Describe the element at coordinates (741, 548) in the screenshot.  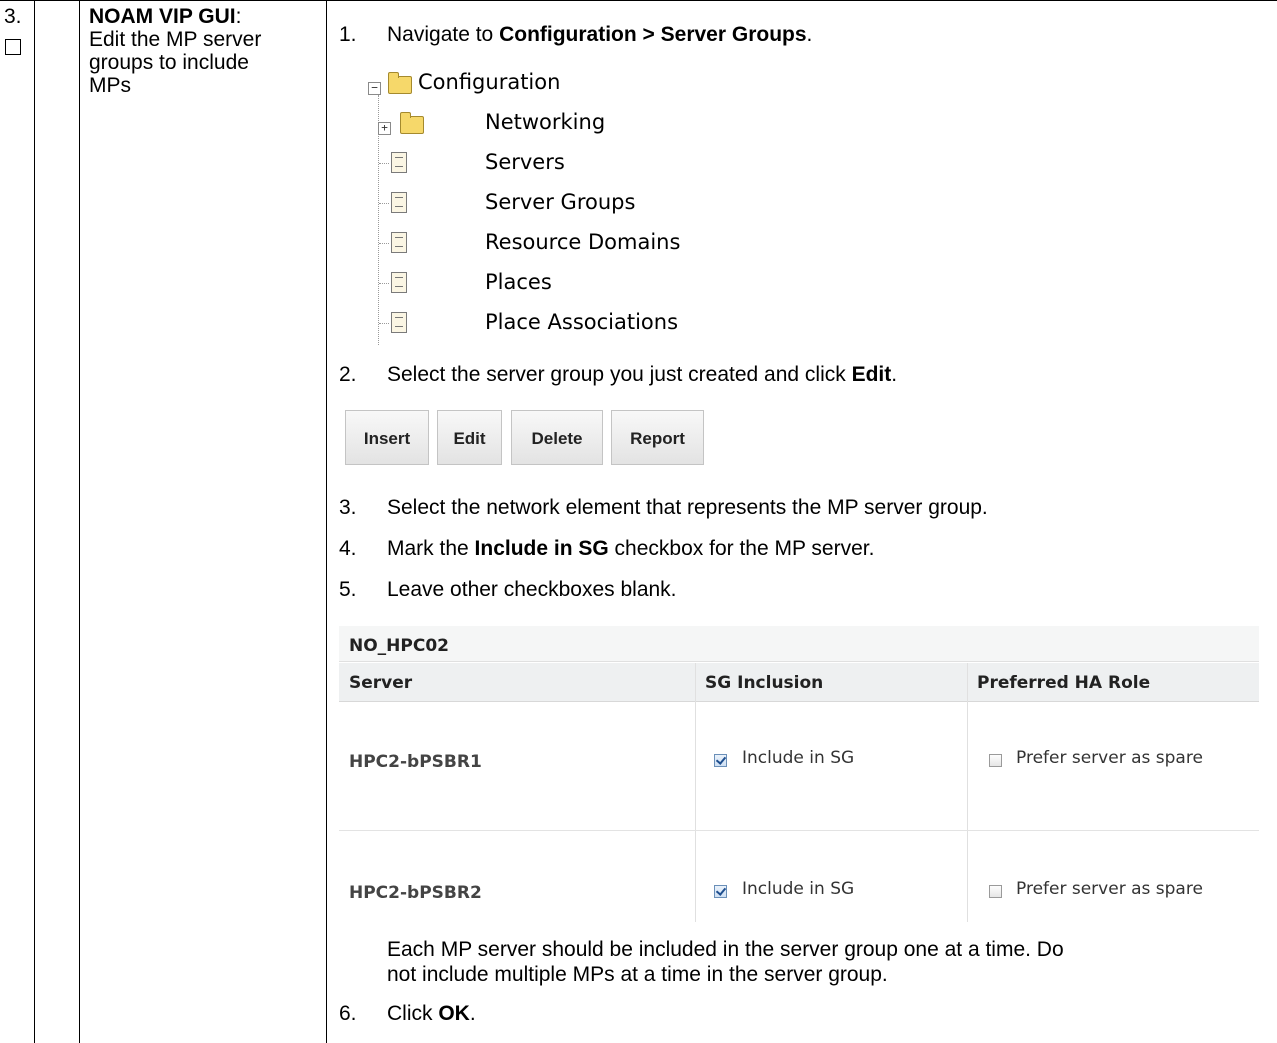
I see `step-text-end: checkbox for the MP server.` at that location.